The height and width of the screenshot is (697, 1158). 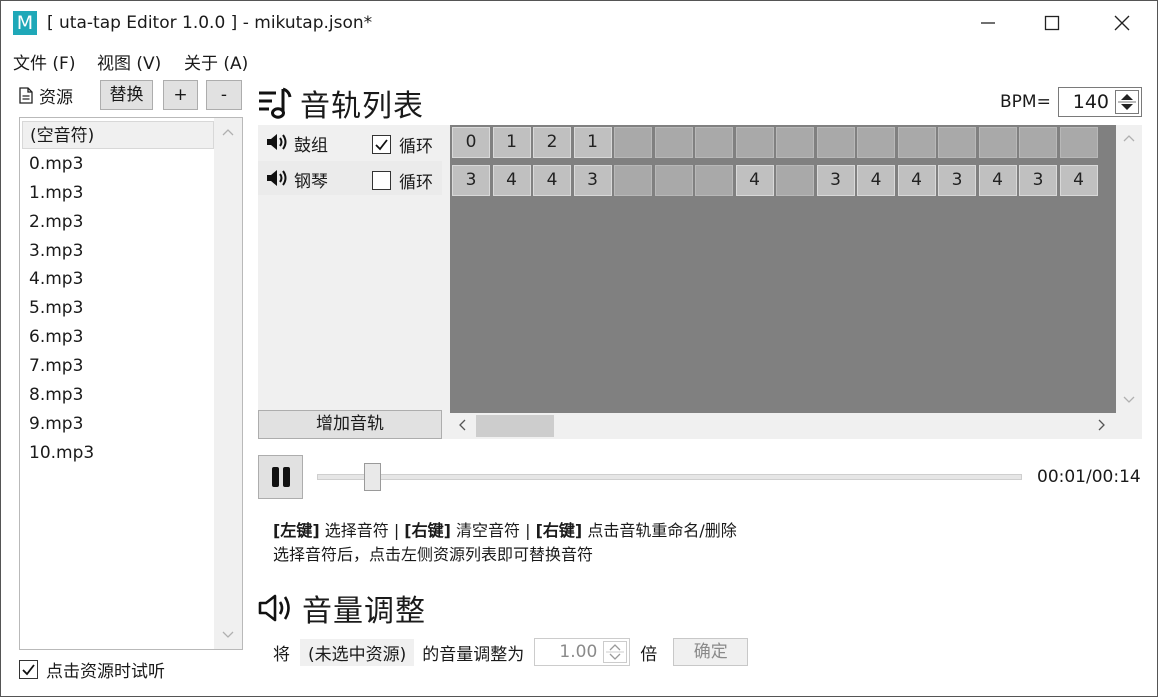 What do you see at coordinates (118, 164) in the screenshot?
I see `list-item: 0.mp3` at bounding box center [118, 164].